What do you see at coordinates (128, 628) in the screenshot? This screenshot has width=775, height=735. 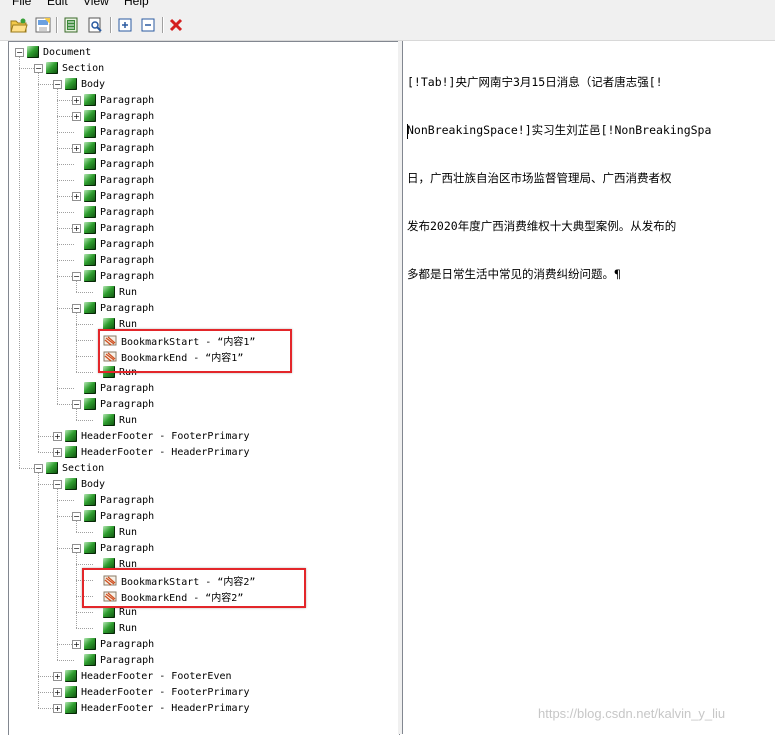 I see `tree-node-label: Run` at bounding box center [128, 628].